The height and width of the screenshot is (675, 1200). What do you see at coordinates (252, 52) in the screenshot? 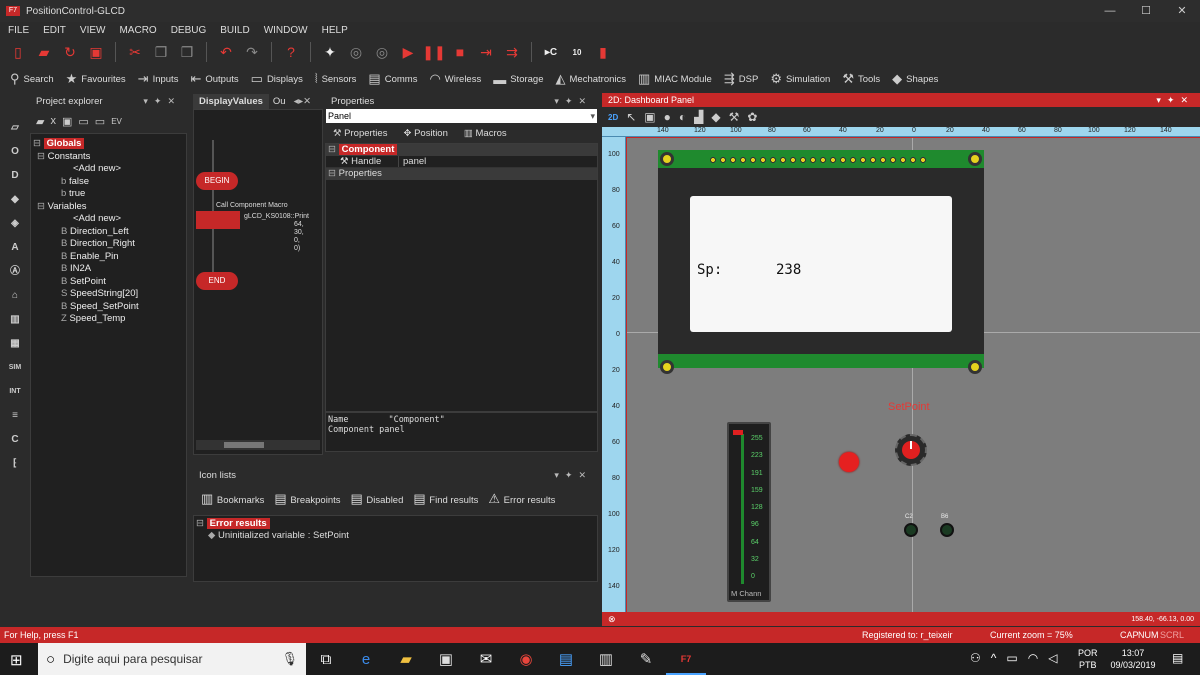
I see `redo-icon: ↷` at bounding box center [252, 52].